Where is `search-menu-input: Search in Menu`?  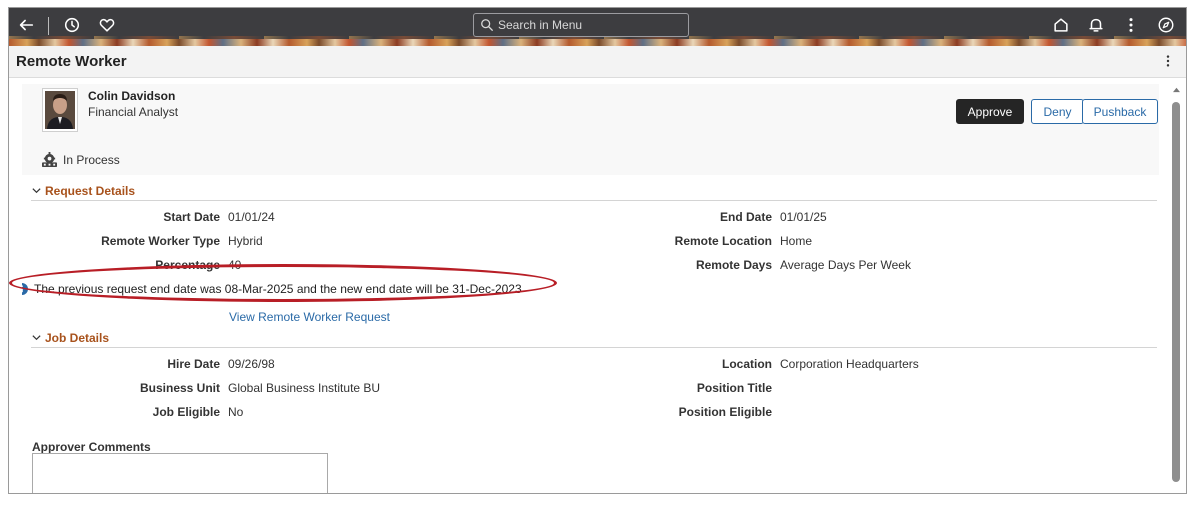 search-menu-input: Search in Menu is located at coordinates (581, 25).